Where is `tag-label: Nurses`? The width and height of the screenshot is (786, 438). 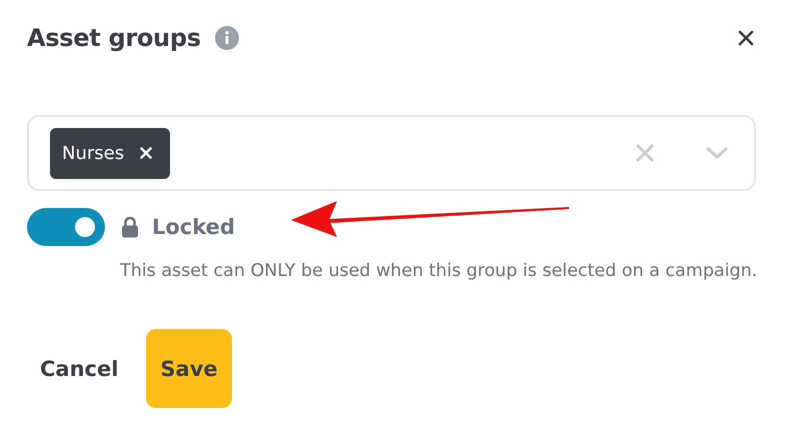
tag-label: Nurses is located at coordinates (93, 153).